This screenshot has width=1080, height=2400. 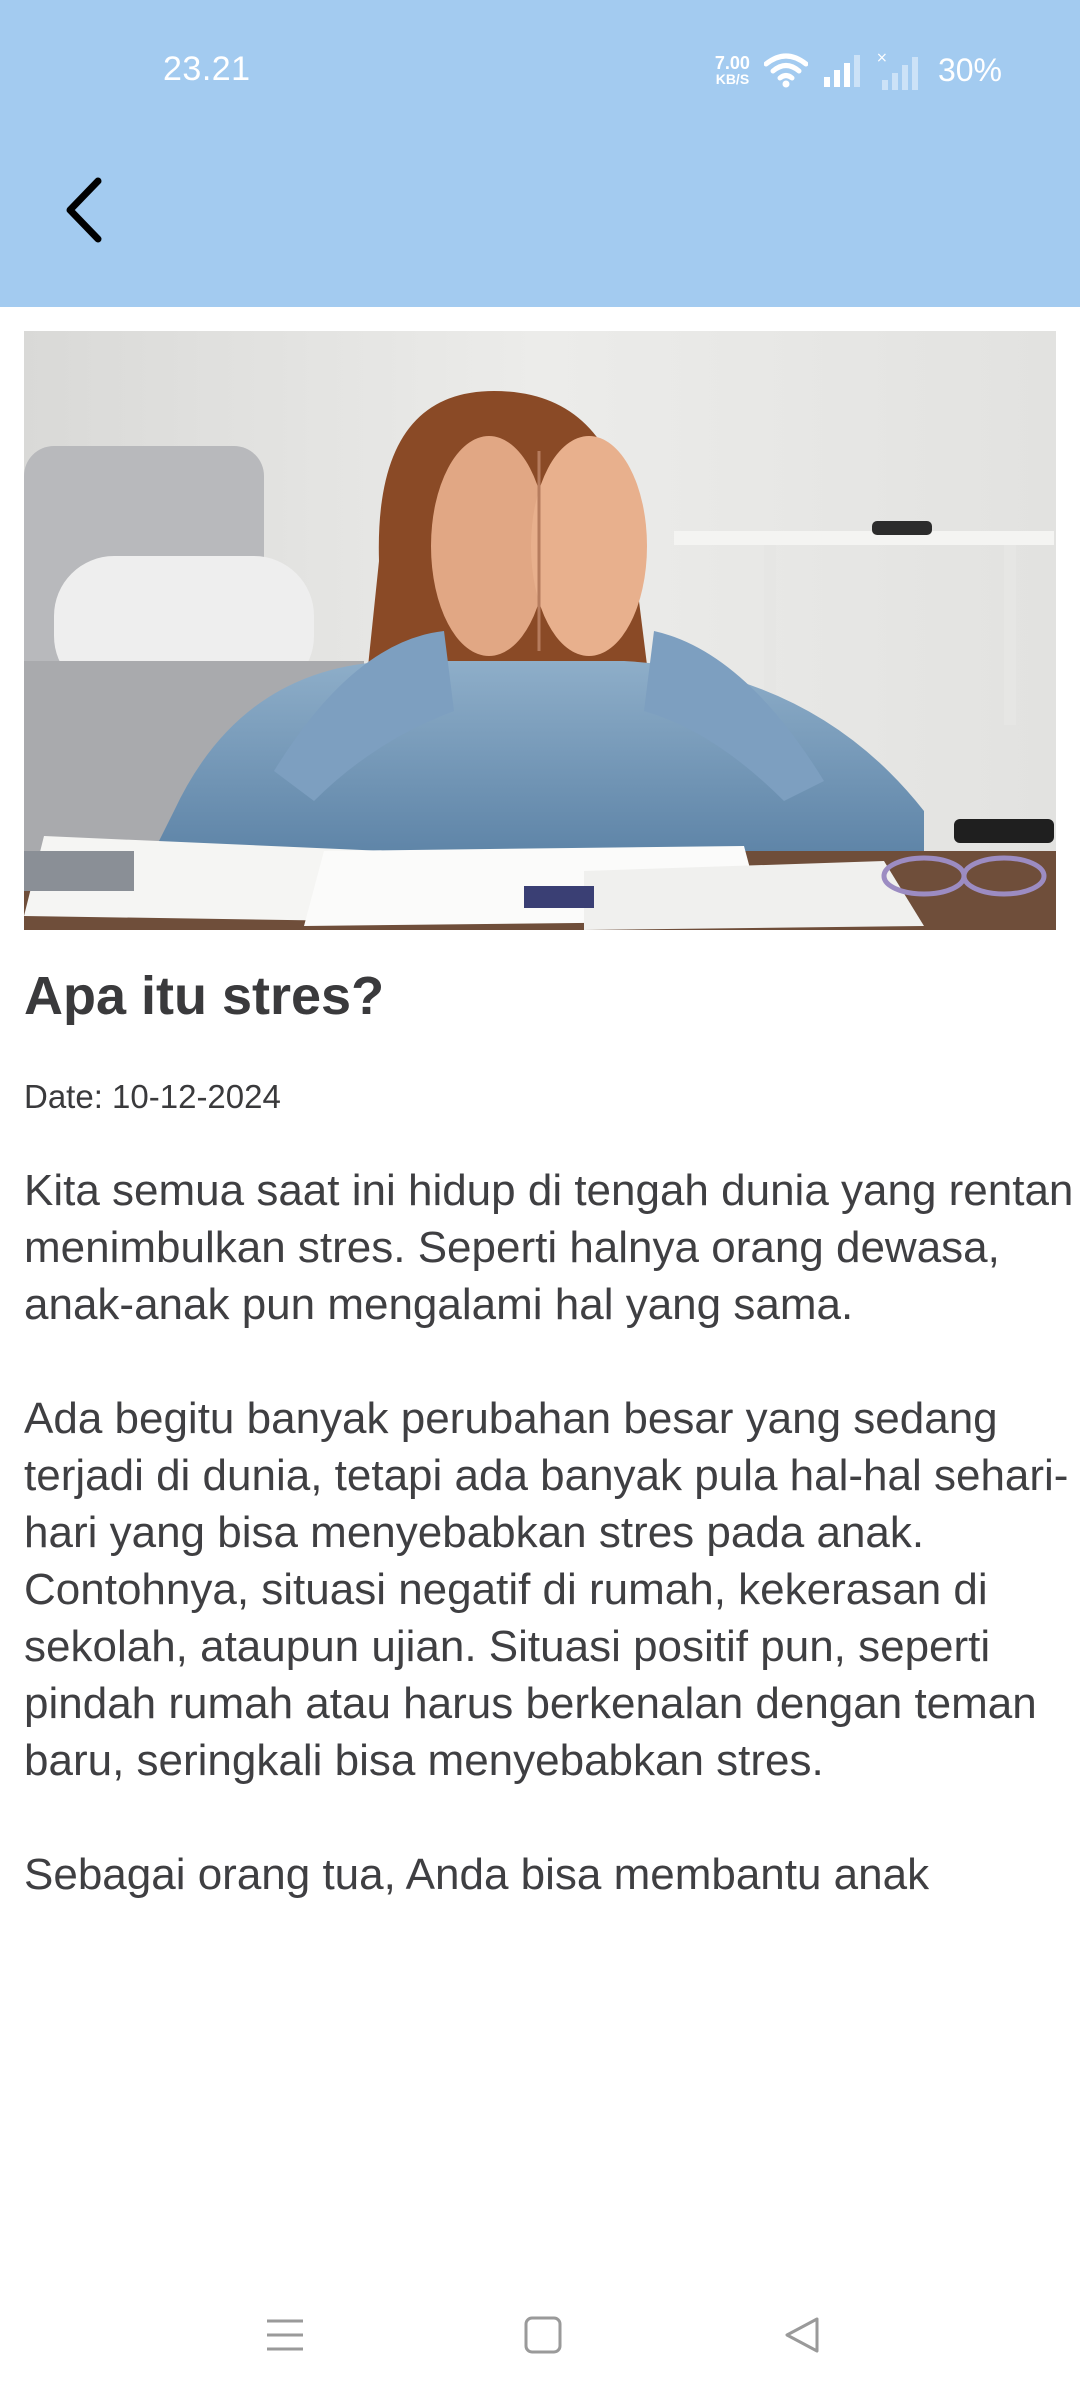 I want to click on back-triangle-icon, so click(x=802, y=2335).